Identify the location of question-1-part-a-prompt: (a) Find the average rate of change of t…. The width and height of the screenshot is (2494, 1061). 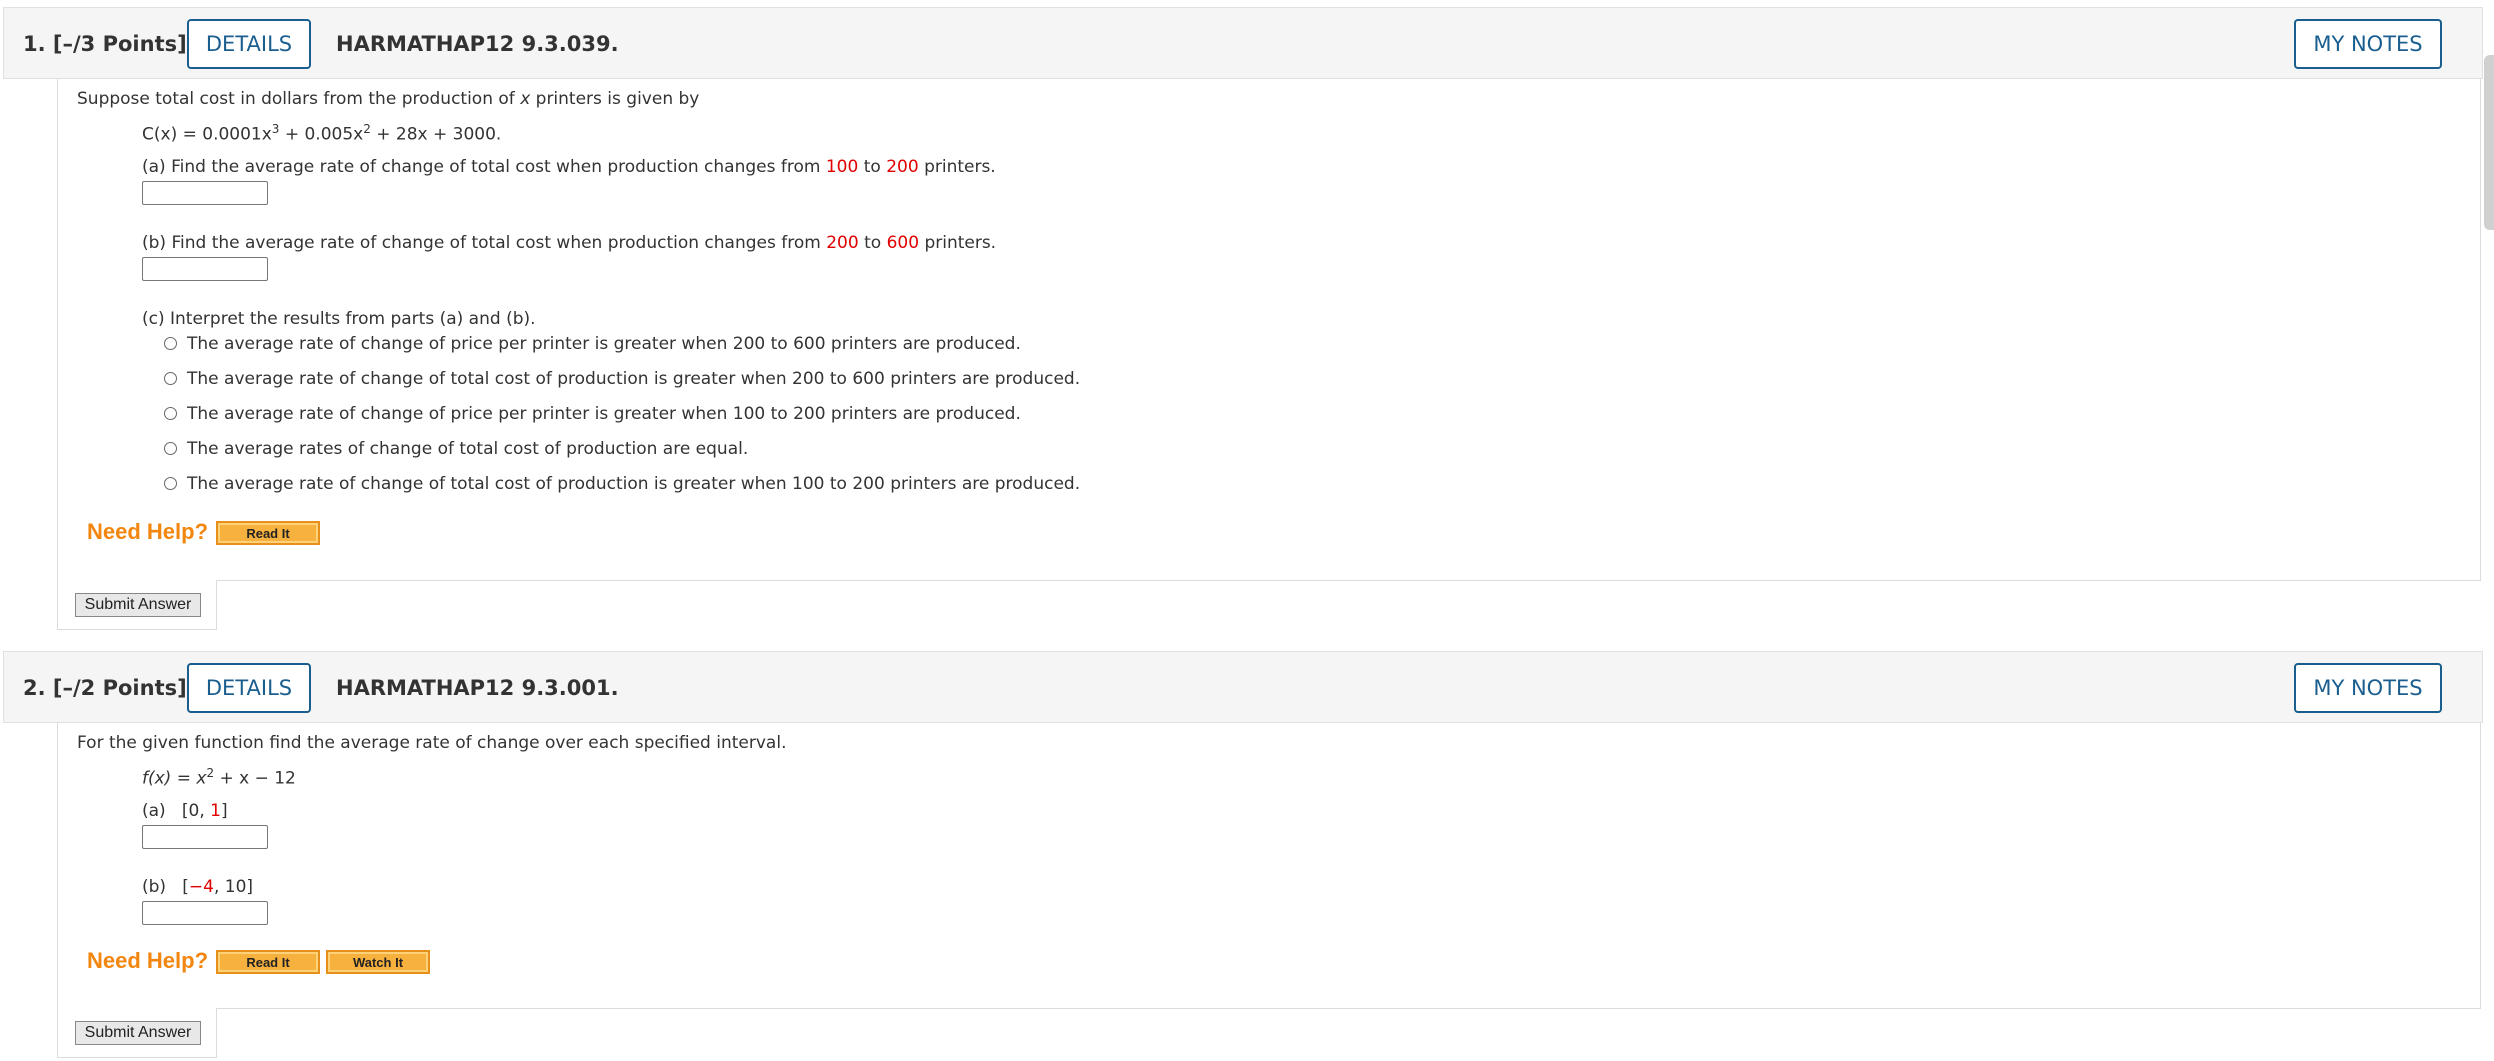
(569, 167).